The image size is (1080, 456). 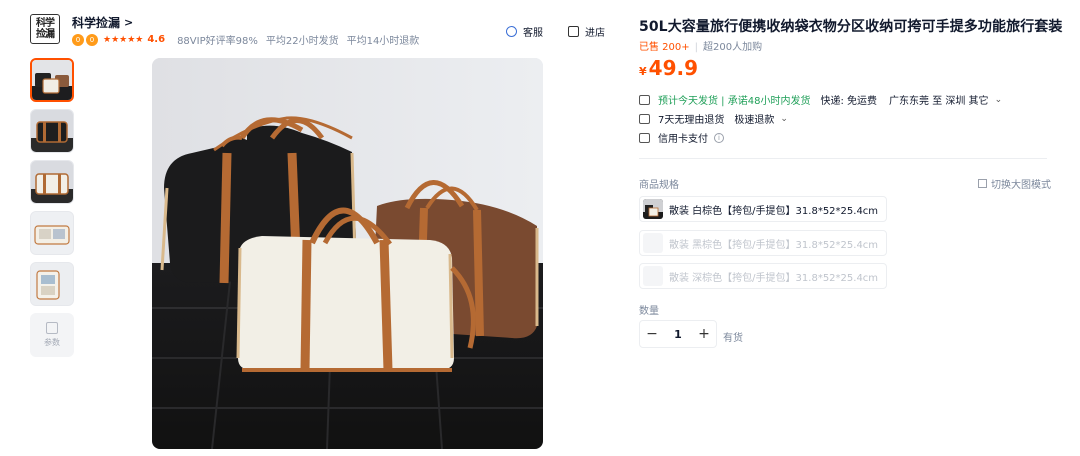 I want to click on shop-logo: 科学 捡漏, so click(x=45, y=29).